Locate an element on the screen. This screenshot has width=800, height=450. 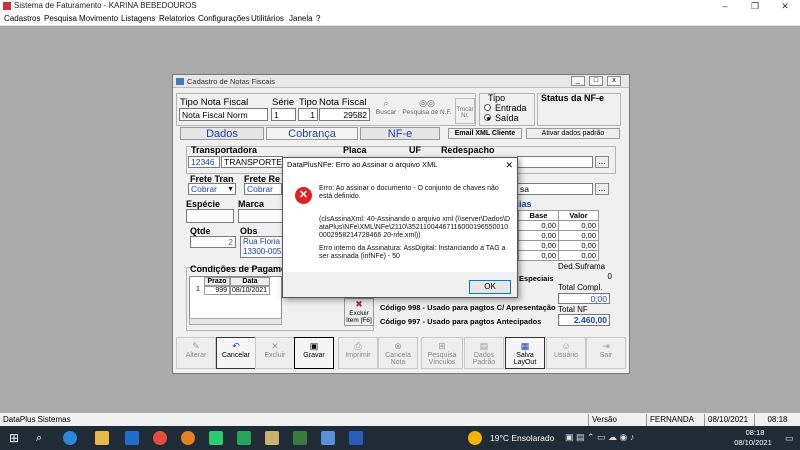
redespacho-input is located at coordinates (555, 162).